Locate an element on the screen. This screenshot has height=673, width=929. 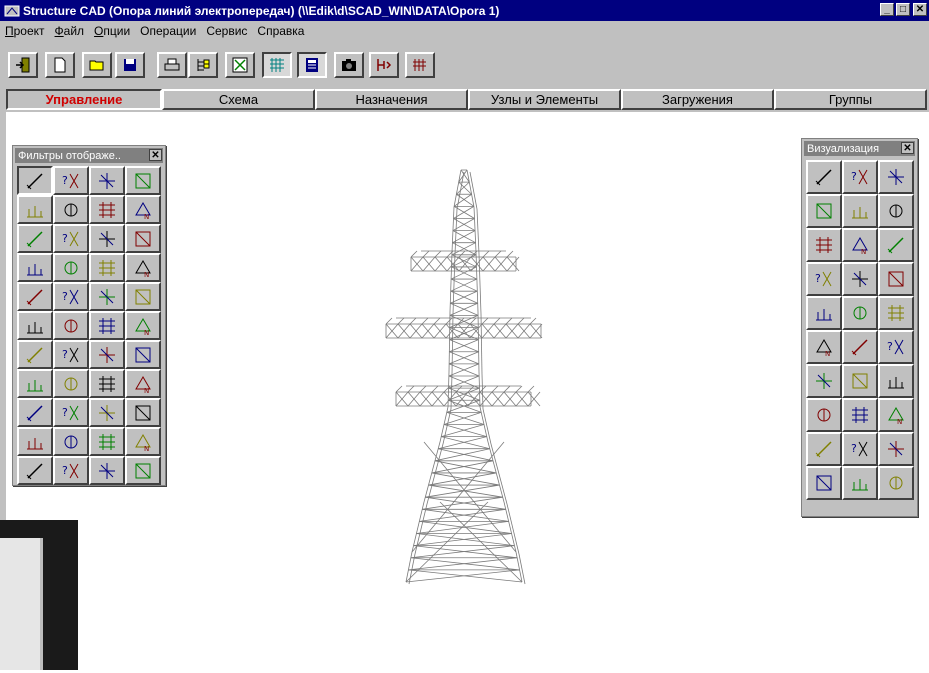
filter-button-26: ? is located at coordinates (71, 354).